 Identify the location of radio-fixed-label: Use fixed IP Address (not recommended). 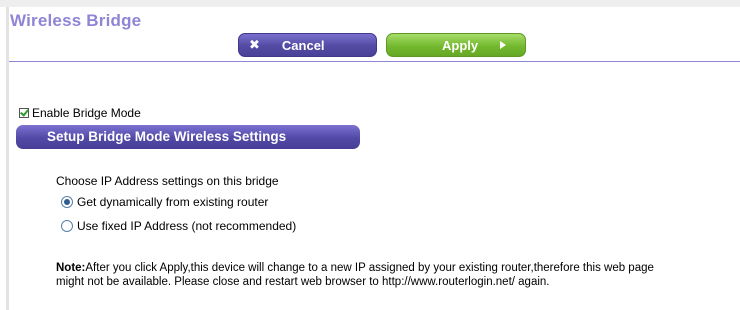
(186, 226).